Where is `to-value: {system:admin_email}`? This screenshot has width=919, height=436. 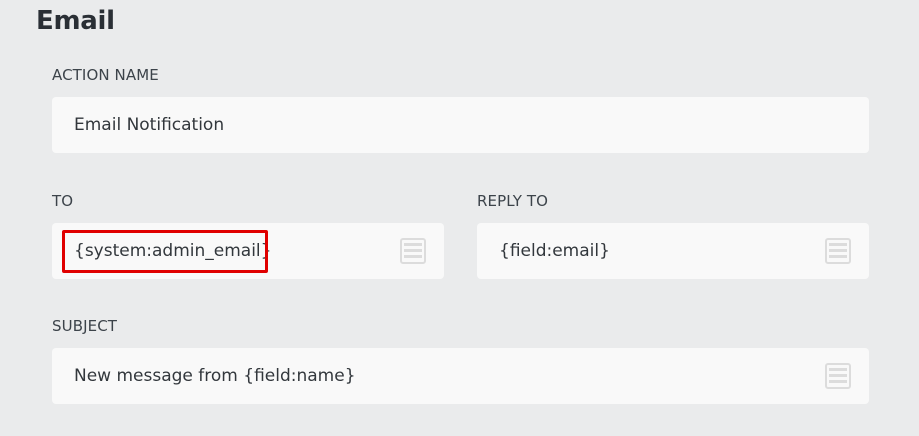
to-value: {system:admin_email} is located at coordinates (173, 251).